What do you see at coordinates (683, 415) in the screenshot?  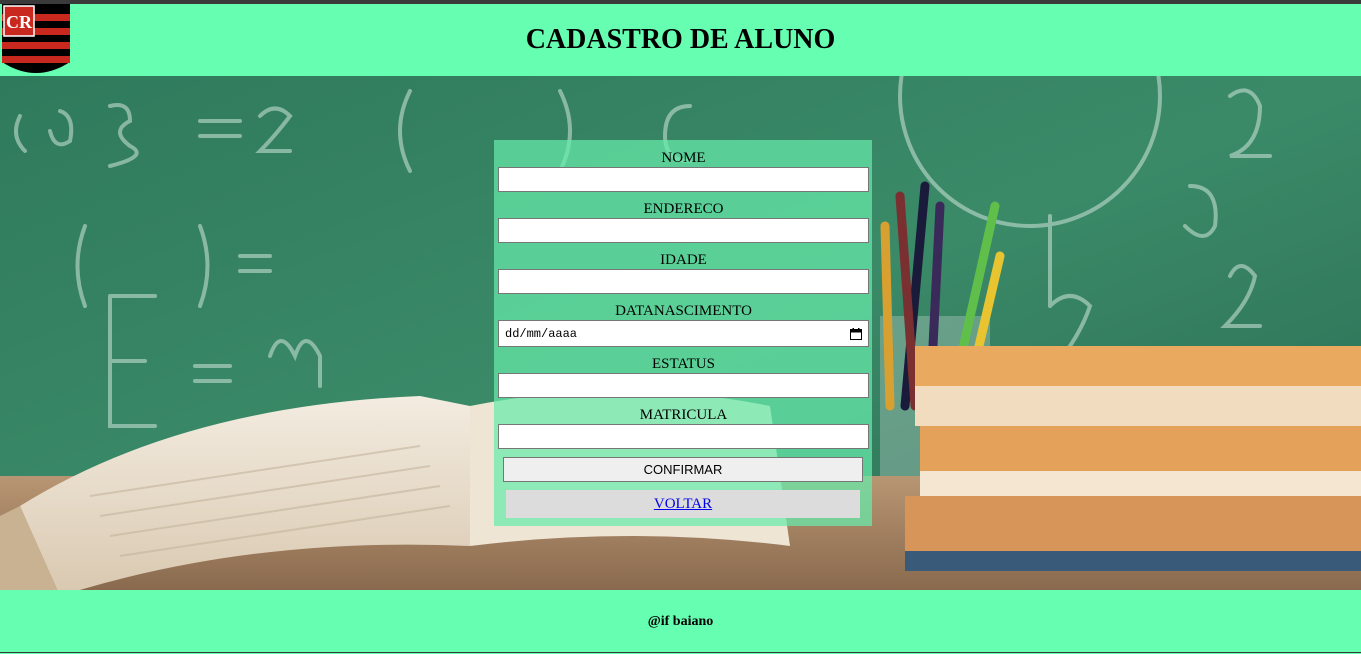 I see `matricula-label: MATRICULA` at bounding box center [683, 415].